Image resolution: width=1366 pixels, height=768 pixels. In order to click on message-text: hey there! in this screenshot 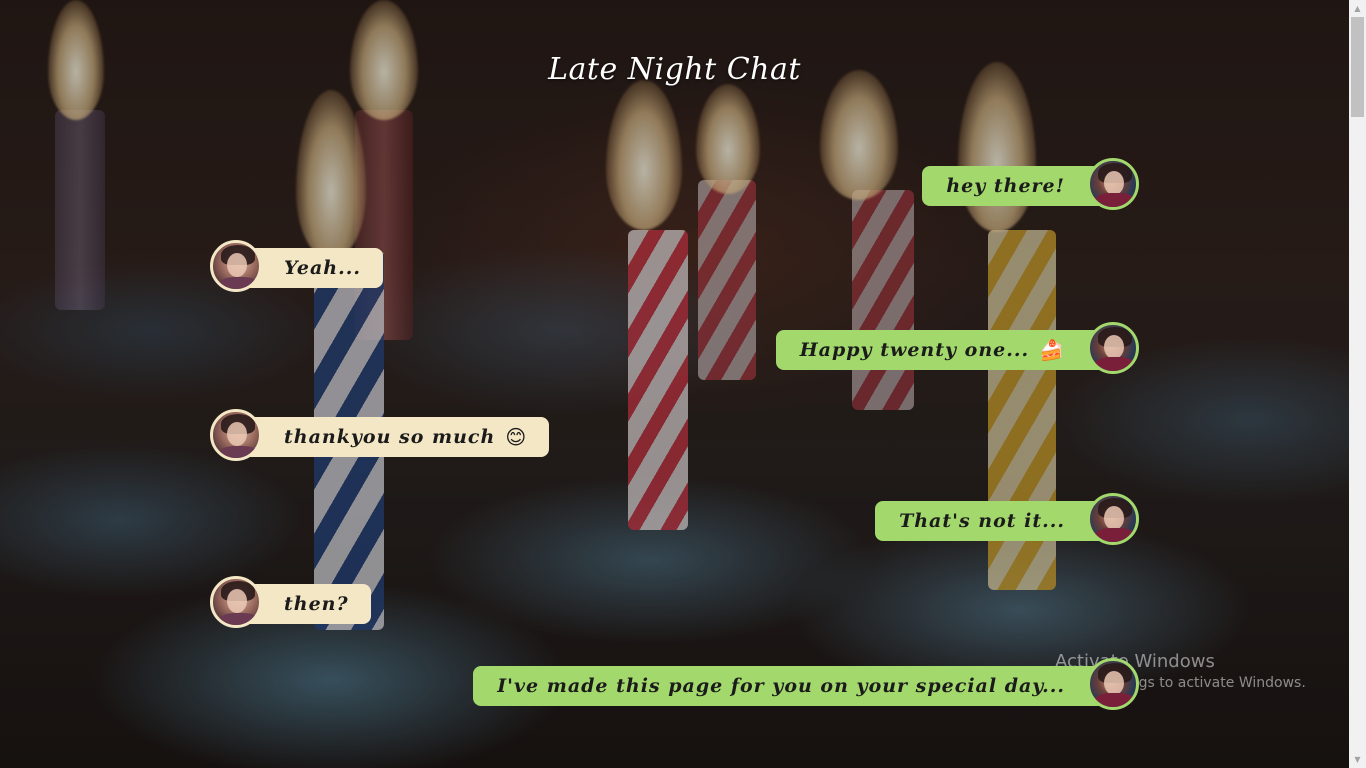, I will do `click(1005, 186)`.